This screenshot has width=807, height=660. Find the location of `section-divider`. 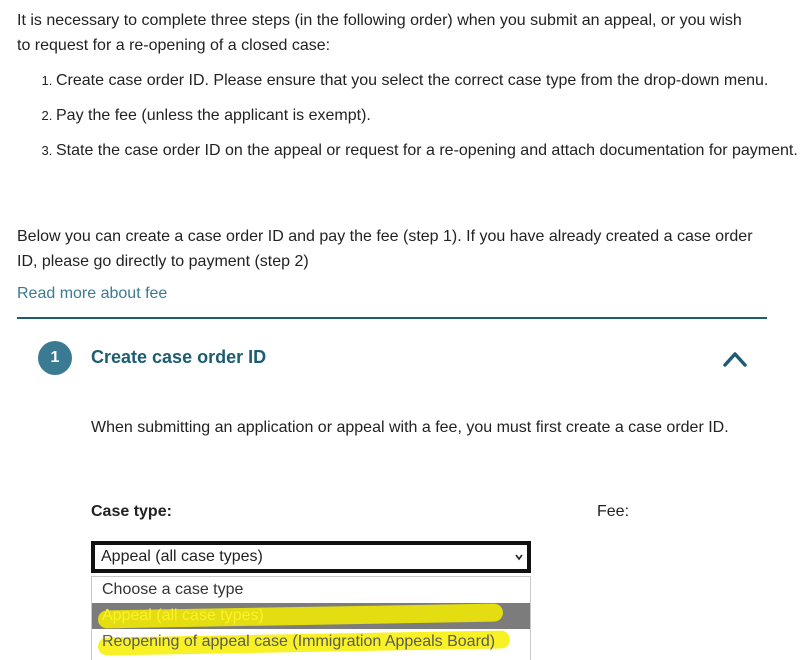

section-divider is located at coordinates (392, 318).